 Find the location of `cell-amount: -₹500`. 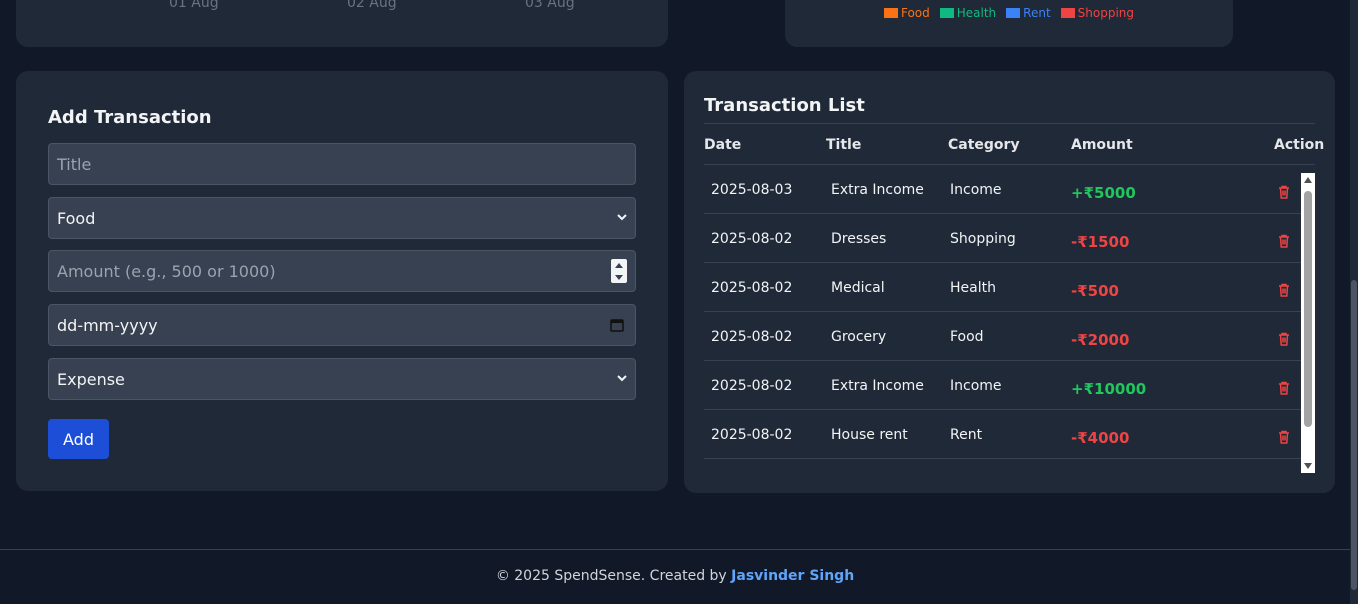

cell-amount: -₹500 is located at coordinates (1095, 291).